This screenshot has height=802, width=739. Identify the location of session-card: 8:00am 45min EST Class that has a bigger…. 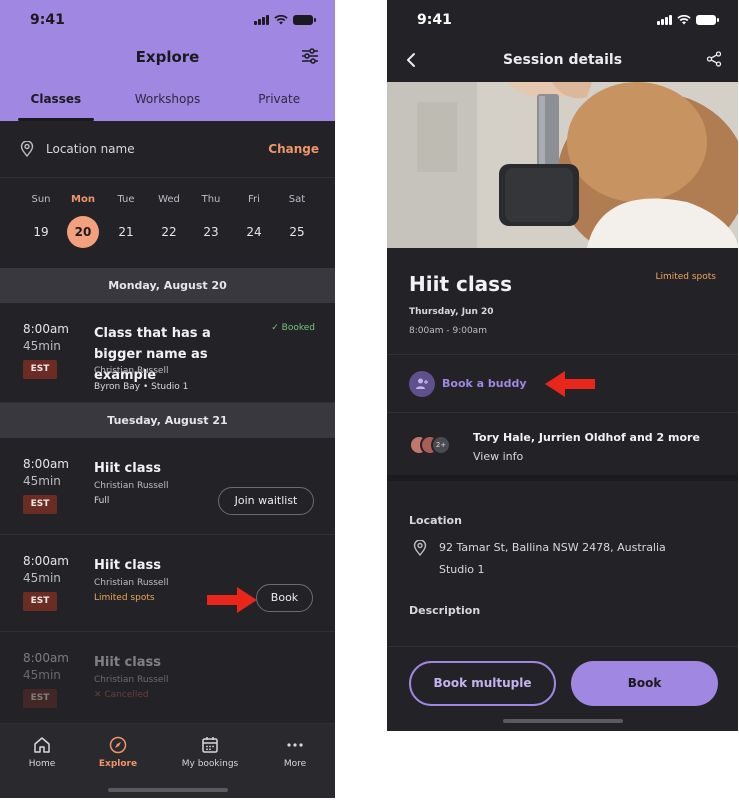
(167, 353).